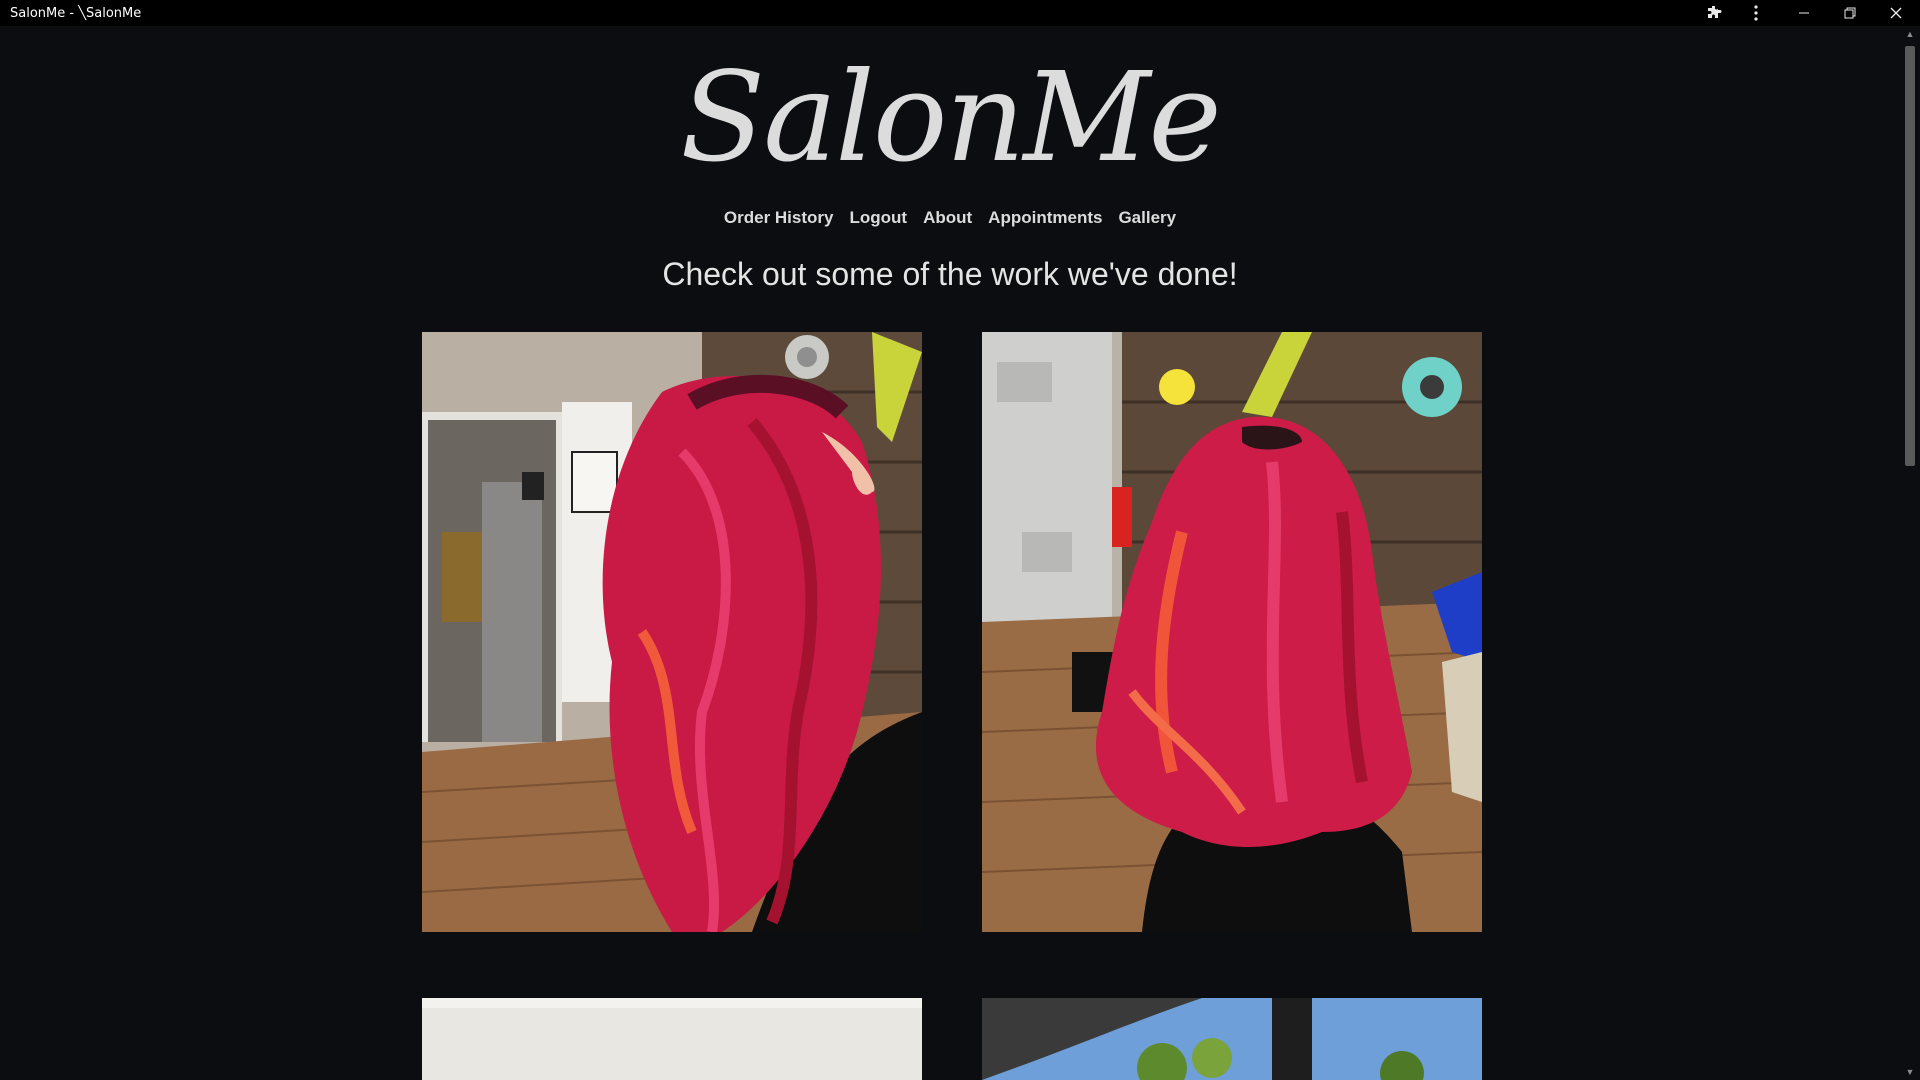  Describe the element at coordinates (76, 13) in the screenshot. I see `window-title: SalonMe - ╲SalonMe` at that location.